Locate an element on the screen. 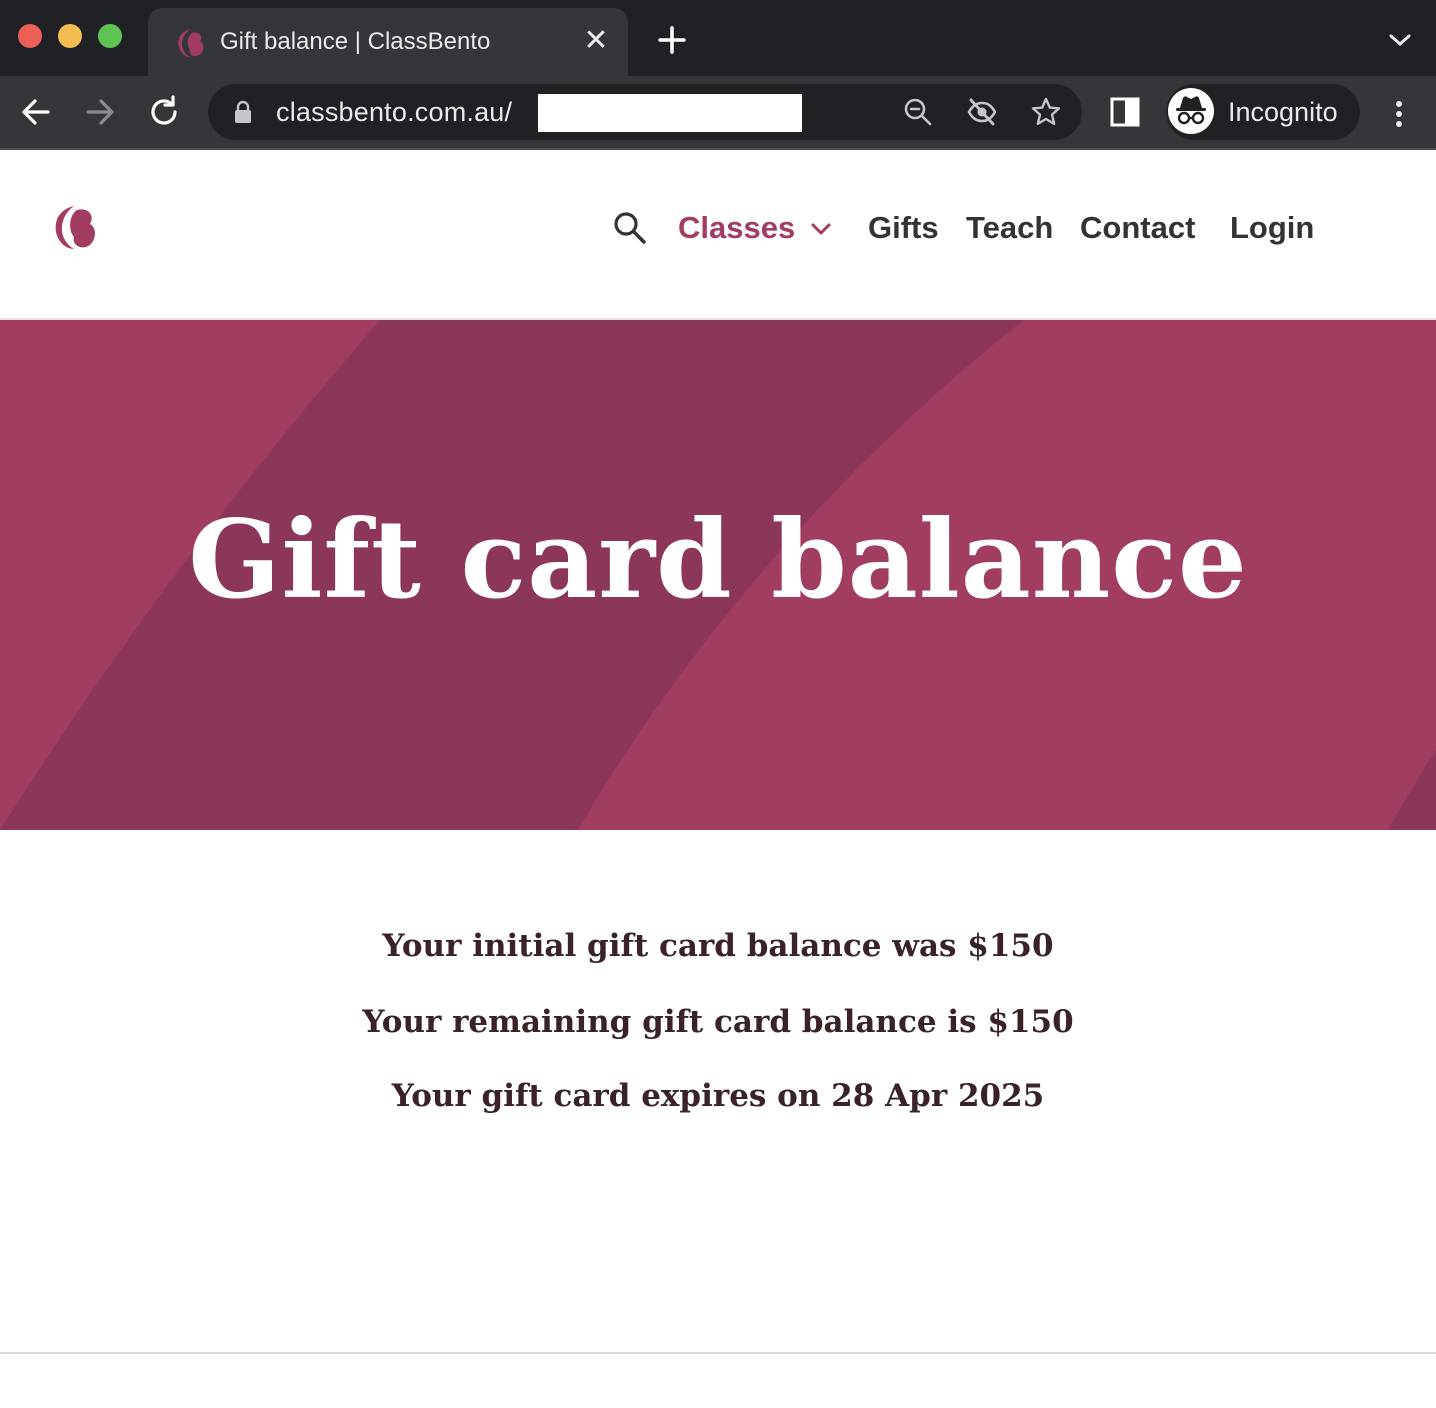  browser-toolbar: classbento.com.au/ Incognito is located at coordinates (718, 113).